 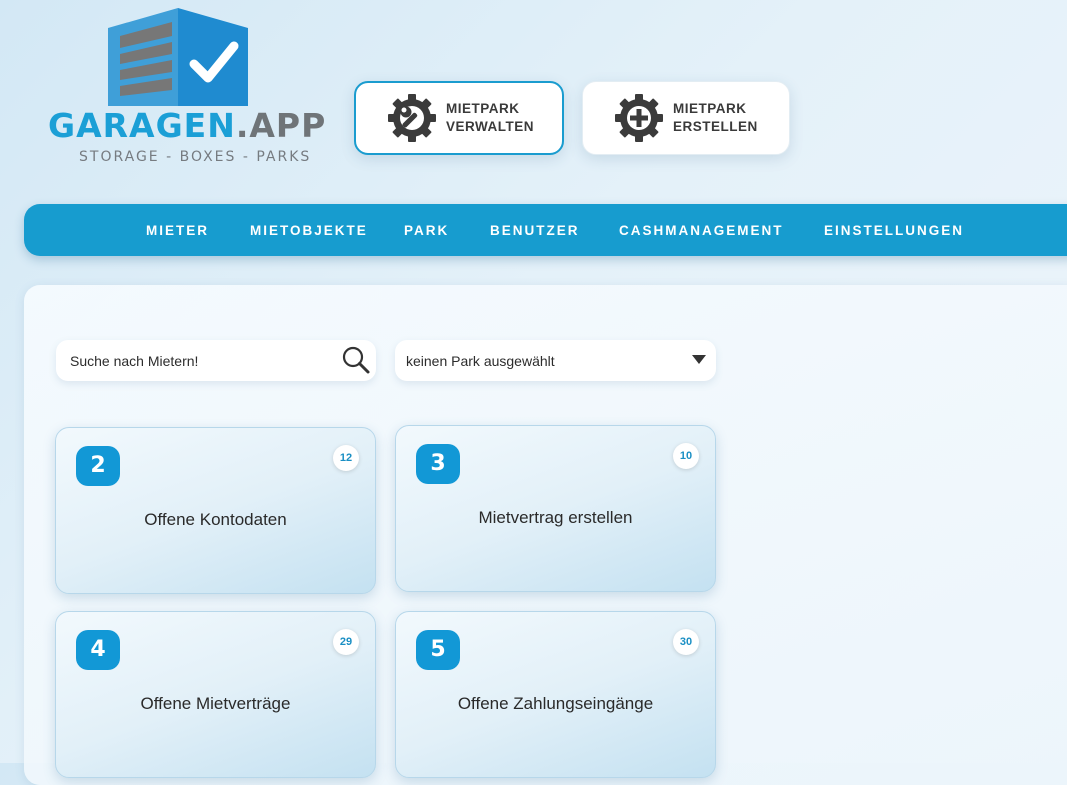 I want to click on card-title: Offene Kontodaten, so click(x=215, y=519).